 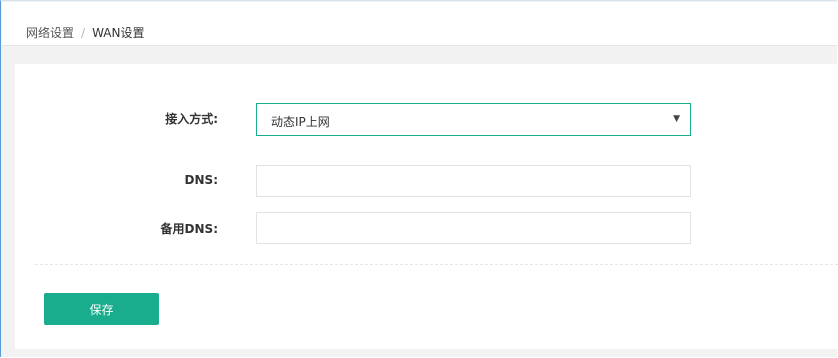 I want to click on dns-label: DNS:, so click(x=201, y=180).